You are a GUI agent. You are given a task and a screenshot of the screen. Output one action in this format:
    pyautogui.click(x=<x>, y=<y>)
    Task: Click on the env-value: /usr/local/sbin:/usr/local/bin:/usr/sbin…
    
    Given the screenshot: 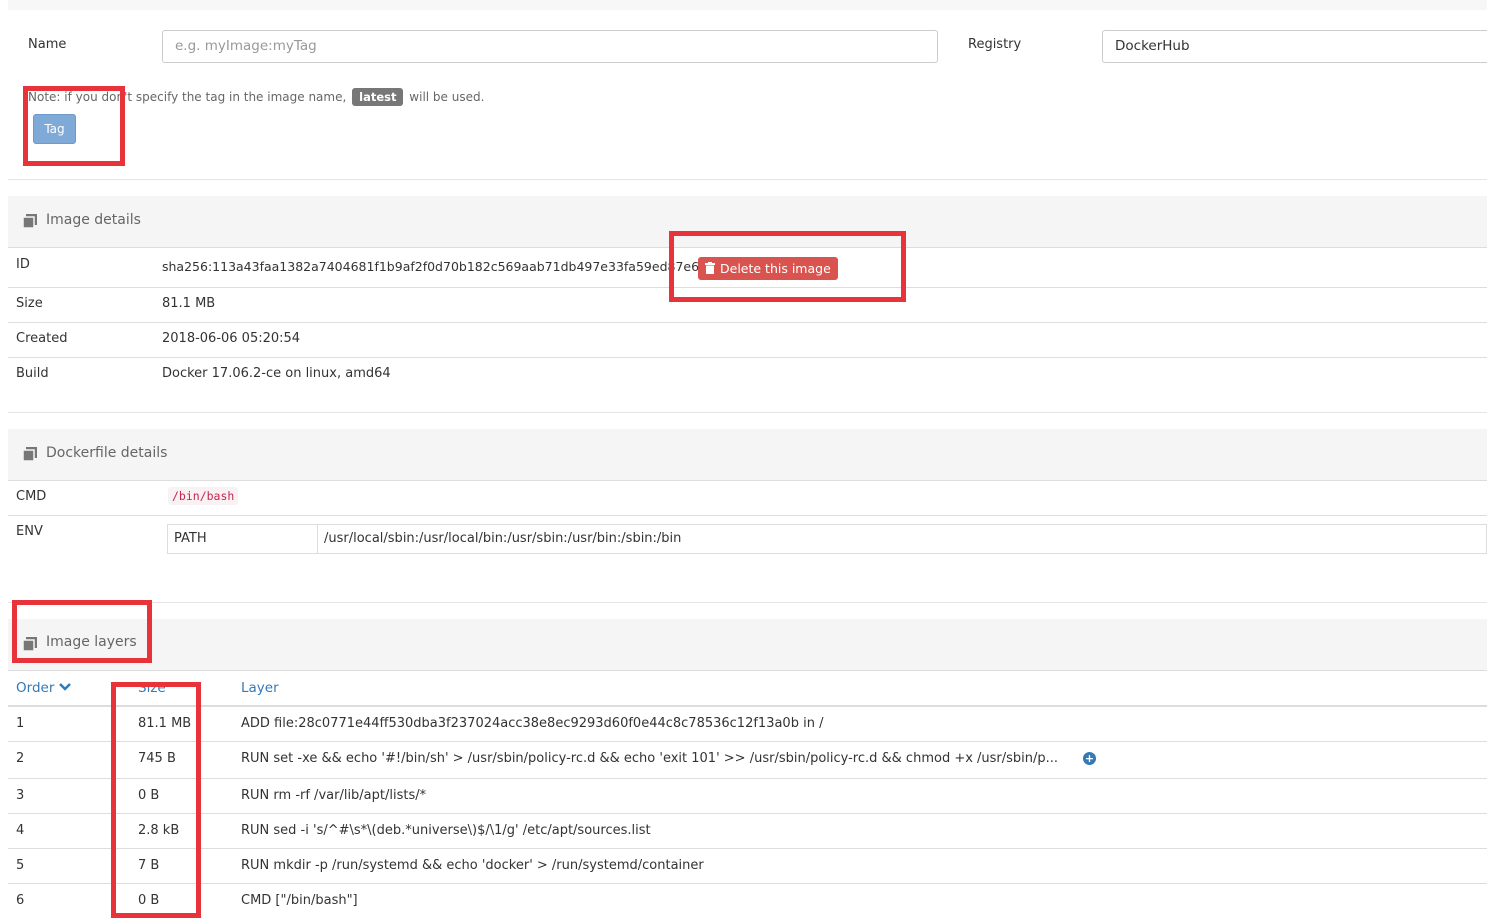 What is the action you would take?
    pyautogui.click(x=503, y=538)
    